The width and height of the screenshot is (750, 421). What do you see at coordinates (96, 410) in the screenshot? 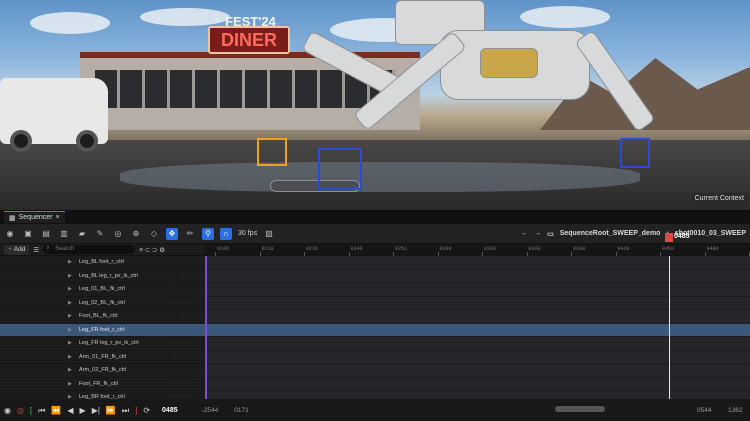
I see `next-frame-icon: ▶|` at bounding box center [96, 410].